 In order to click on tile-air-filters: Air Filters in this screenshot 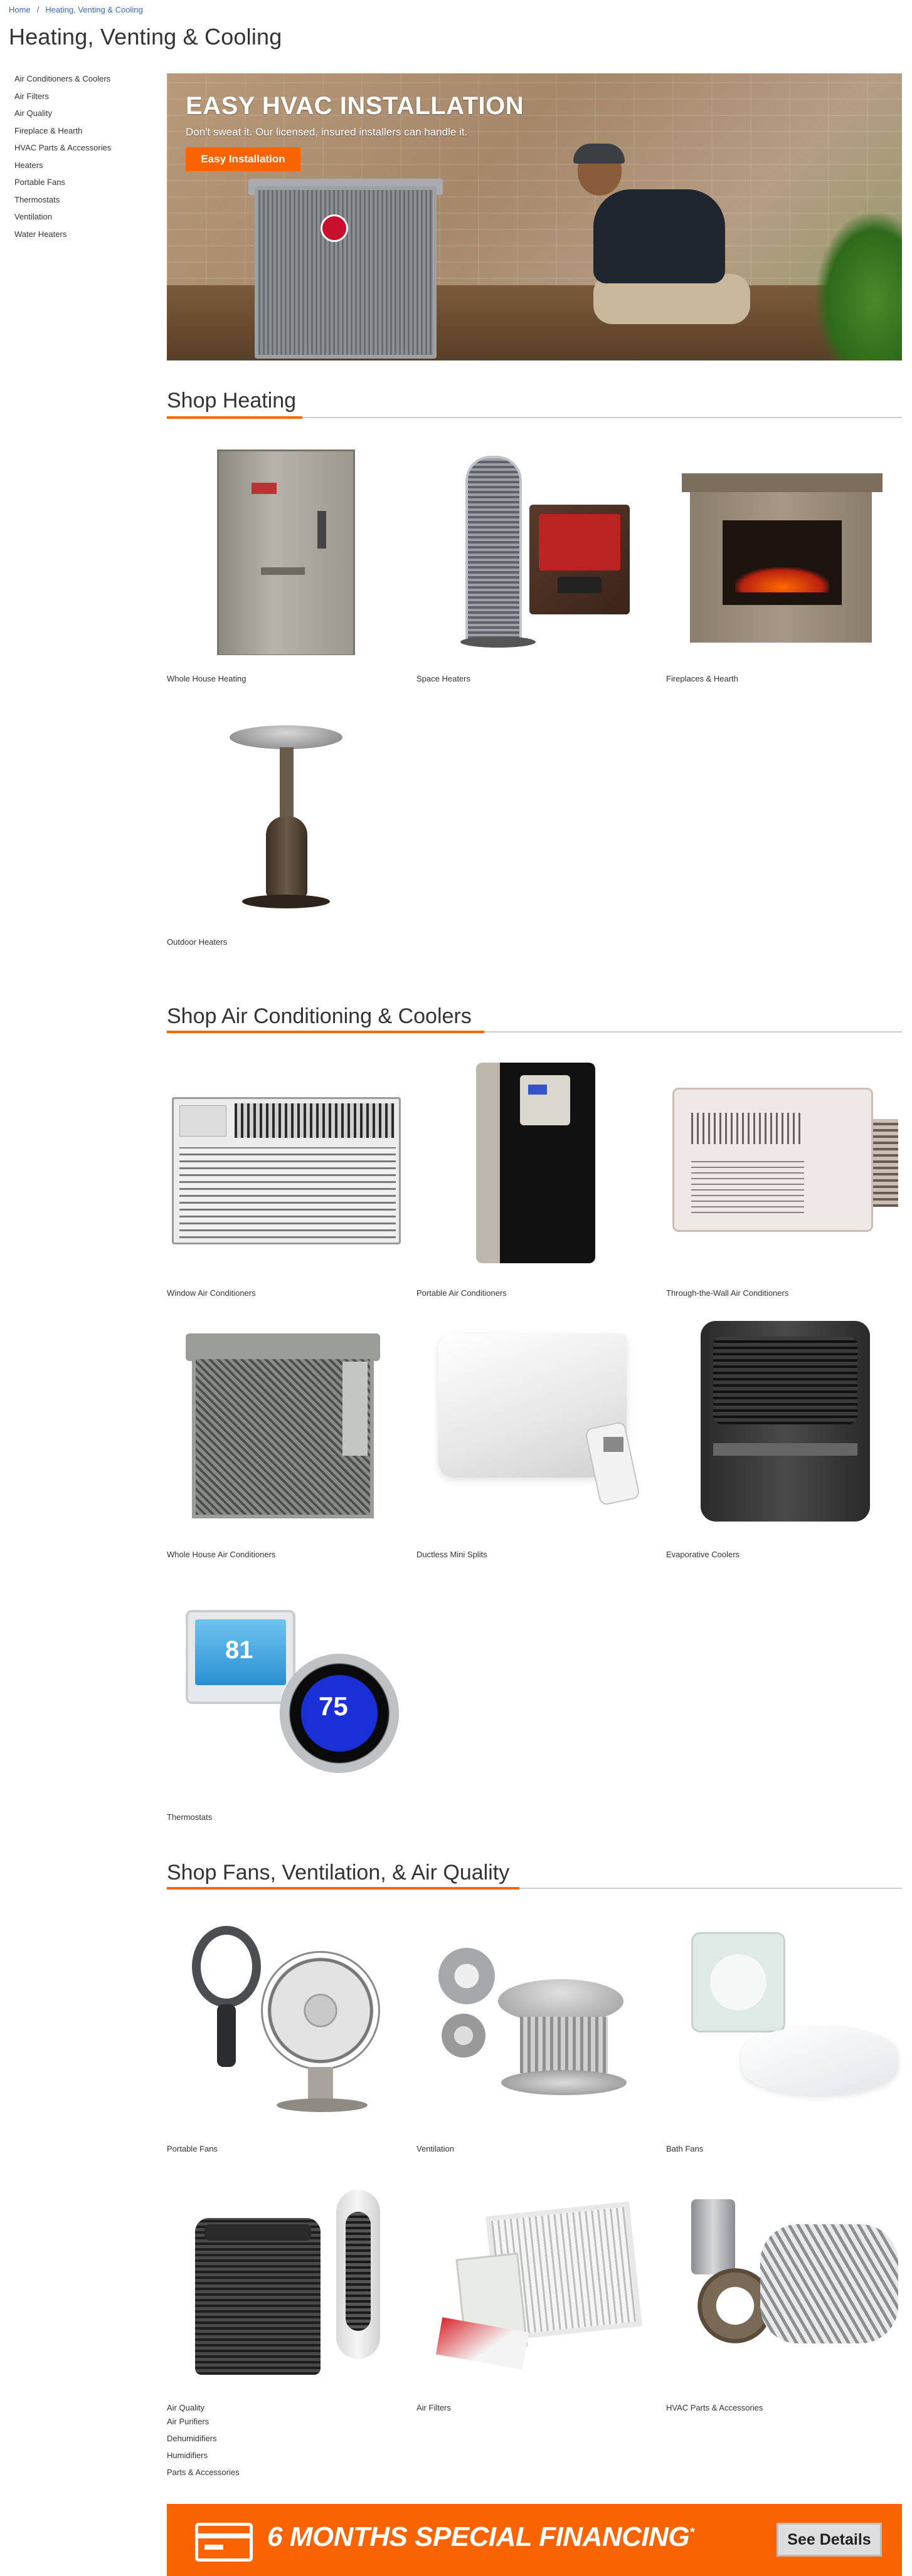, I will do `click(536, 2293)`.